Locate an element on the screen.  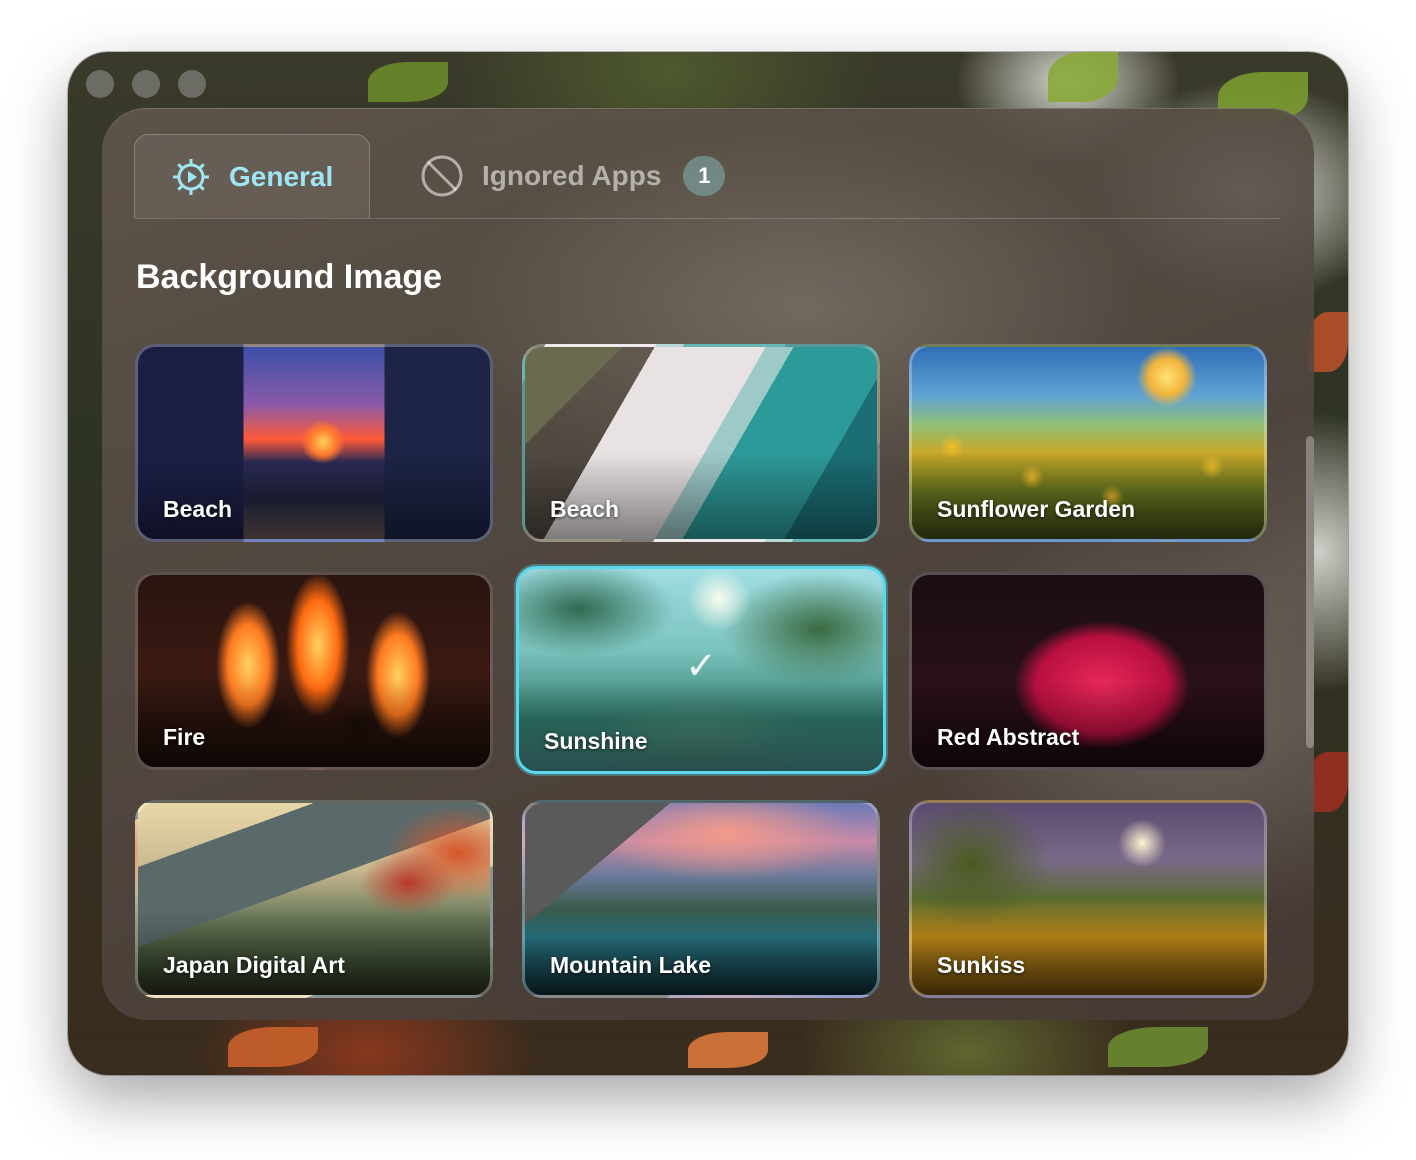
tab-ignored-apps-label: Ignored Apps is located at coordinates (572, 175).